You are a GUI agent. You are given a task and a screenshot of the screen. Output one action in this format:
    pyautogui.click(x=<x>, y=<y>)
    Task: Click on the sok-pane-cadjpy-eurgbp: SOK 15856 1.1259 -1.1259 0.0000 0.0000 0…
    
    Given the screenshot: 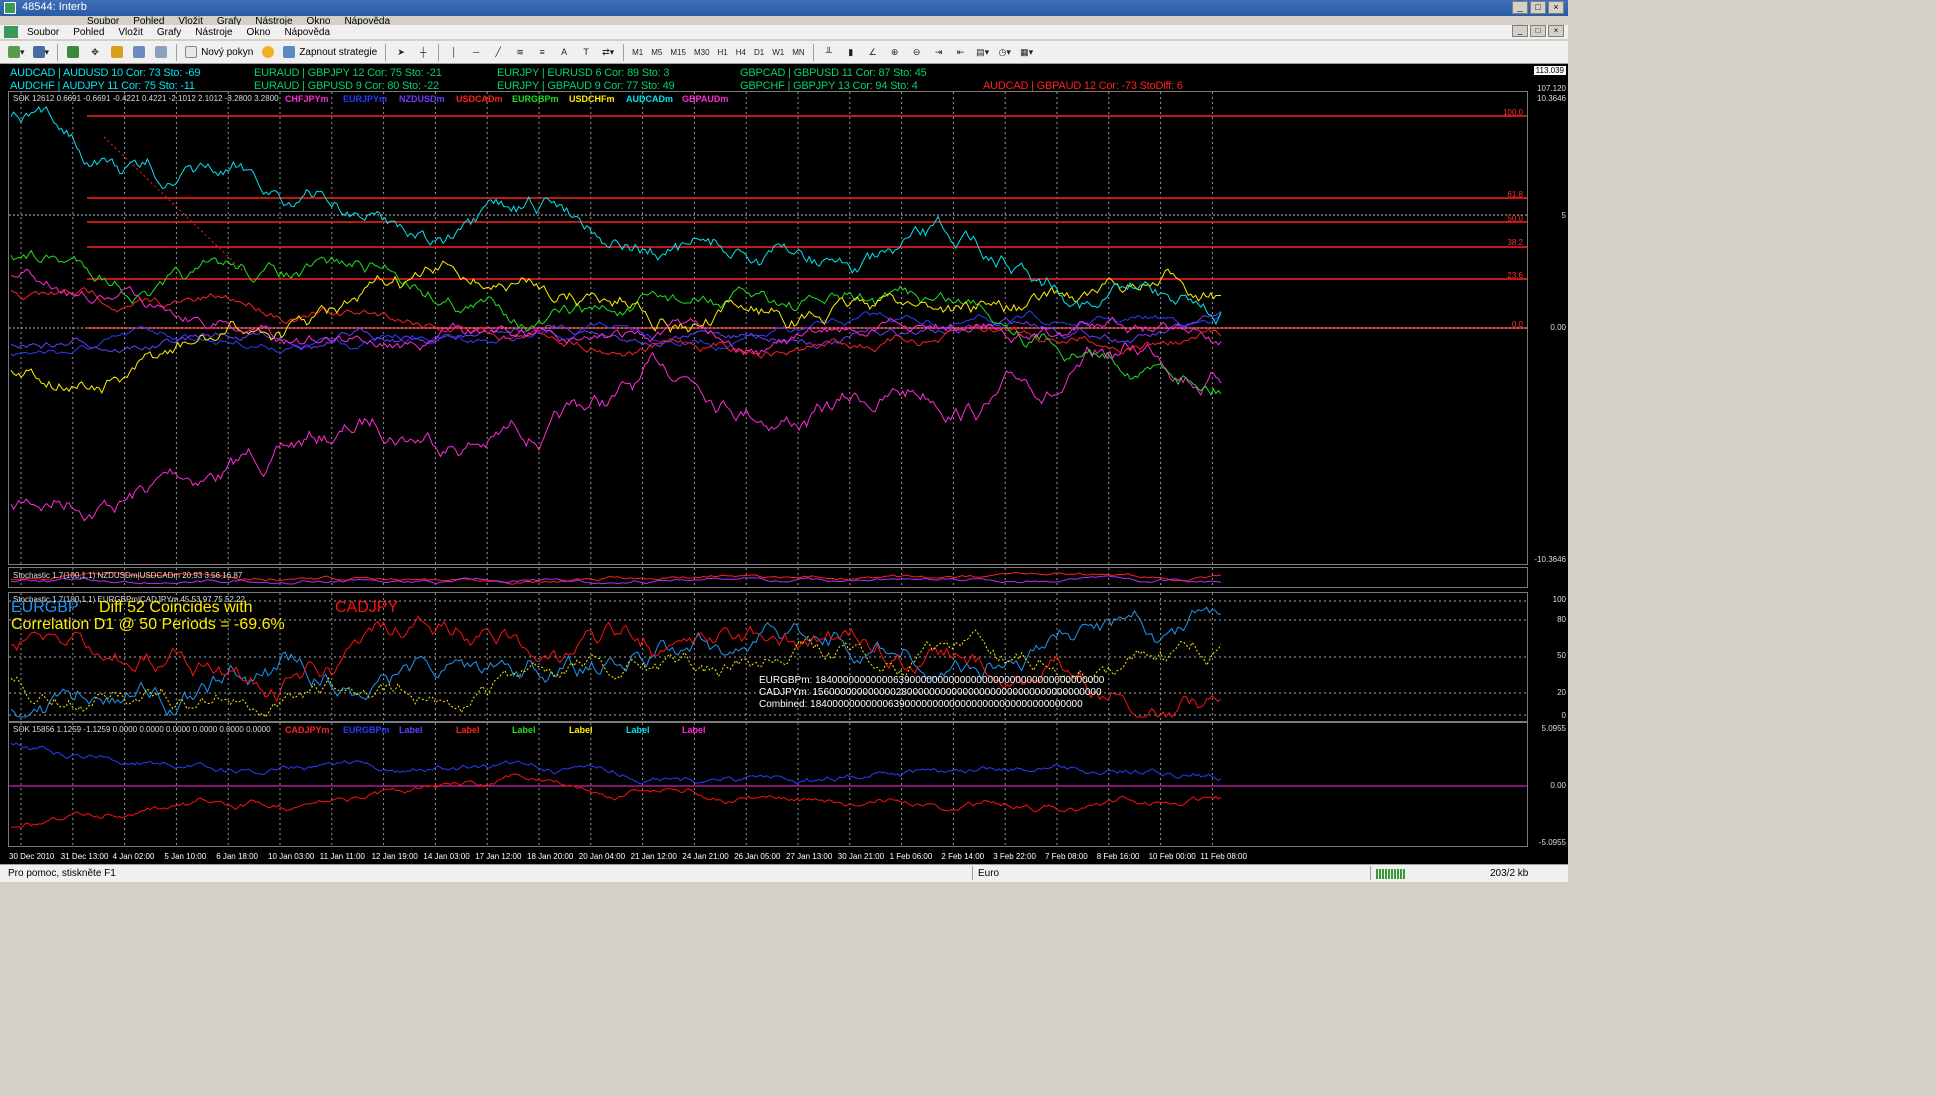 What is the action you would take?
    pyautogui.click(x=768, y=784)
    